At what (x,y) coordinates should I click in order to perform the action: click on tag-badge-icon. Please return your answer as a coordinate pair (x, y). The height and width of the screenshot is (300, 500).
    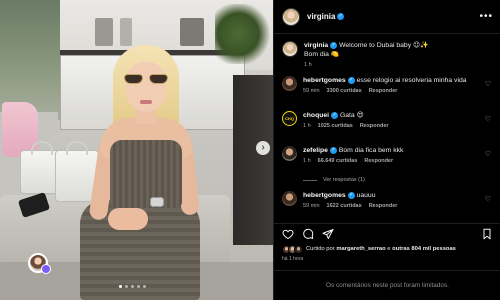
    Looking at the image, I should click on (46, 269).